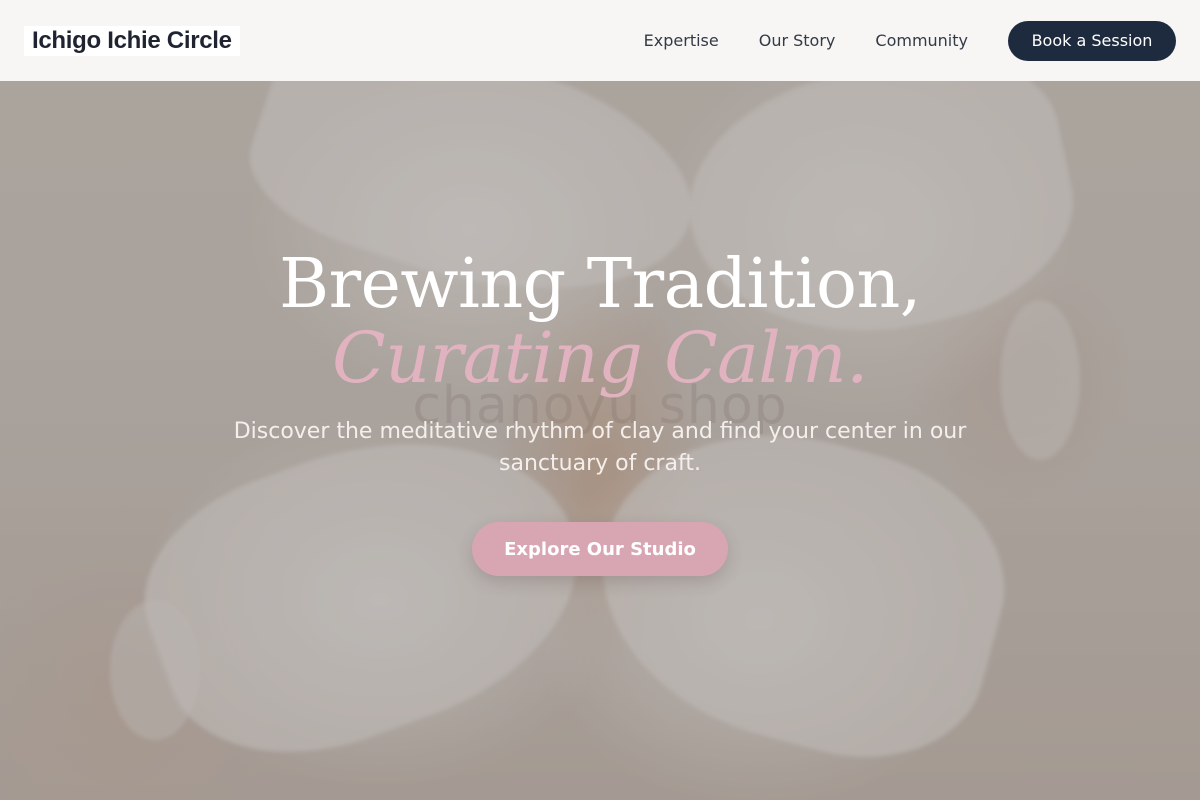 The image size is (1200, 800). What do you see at coordinates (797, 41) in the screenshot?
I see `nav-link-our-story: Our Story` at bounding box center [797, 41].